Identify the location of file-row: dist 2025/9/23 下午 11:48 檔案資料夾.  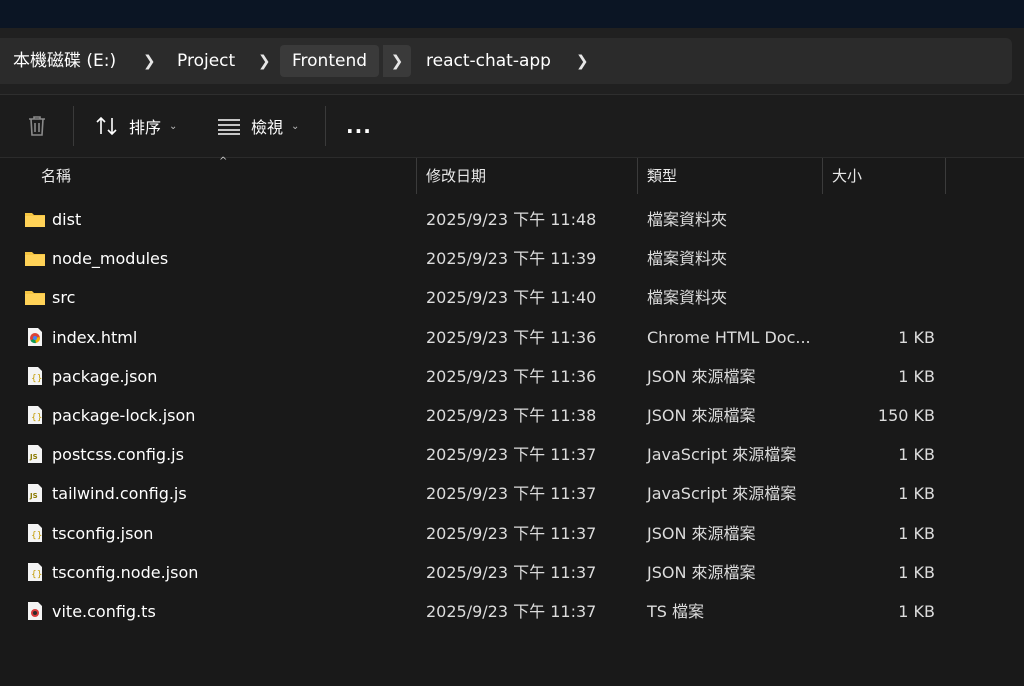
(512, 219).